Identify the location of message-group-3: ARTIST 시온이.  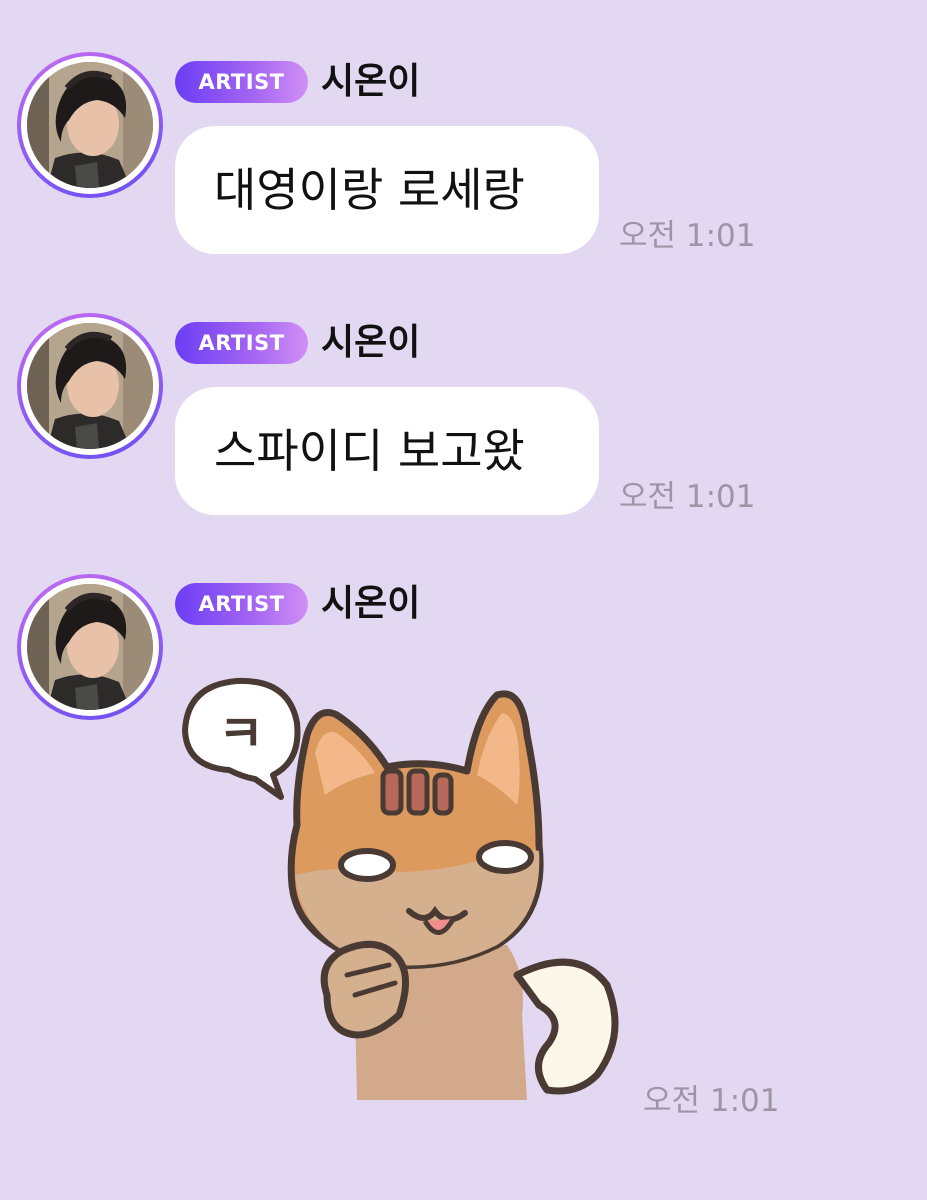
(463, 647).